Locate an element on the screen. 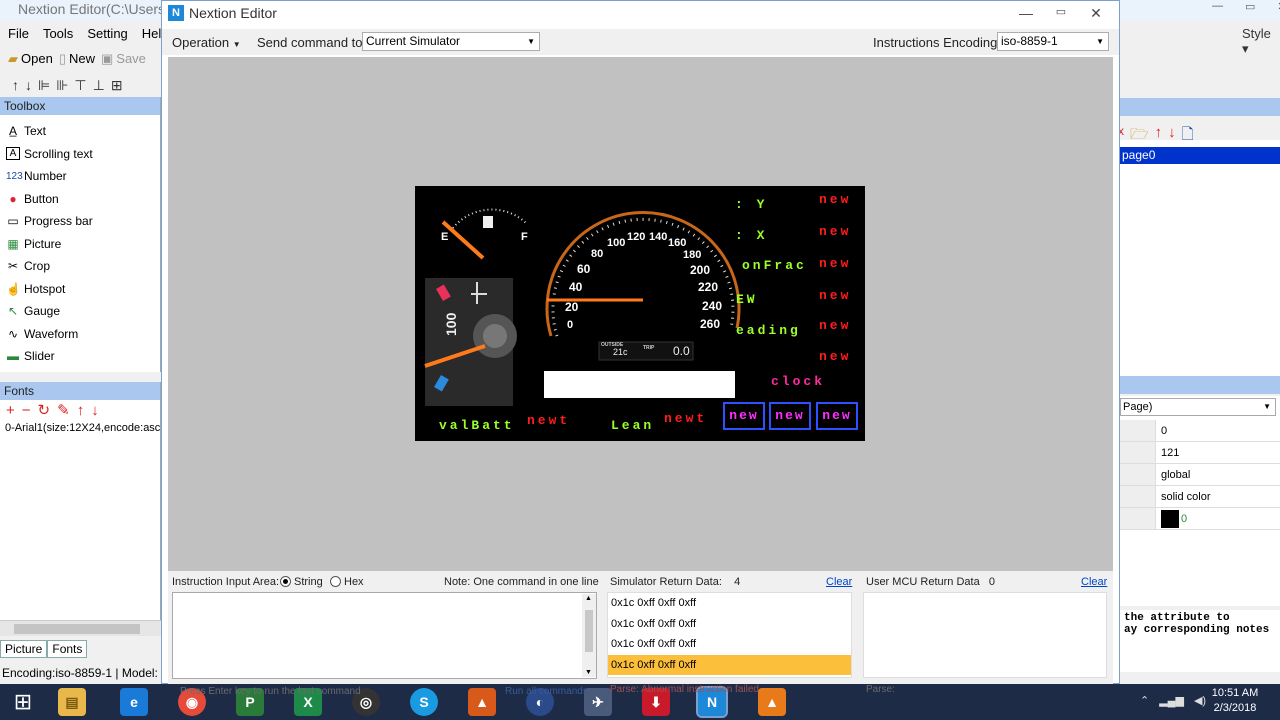  hmi-new-button-1: new is located at coordinates (744, 416).